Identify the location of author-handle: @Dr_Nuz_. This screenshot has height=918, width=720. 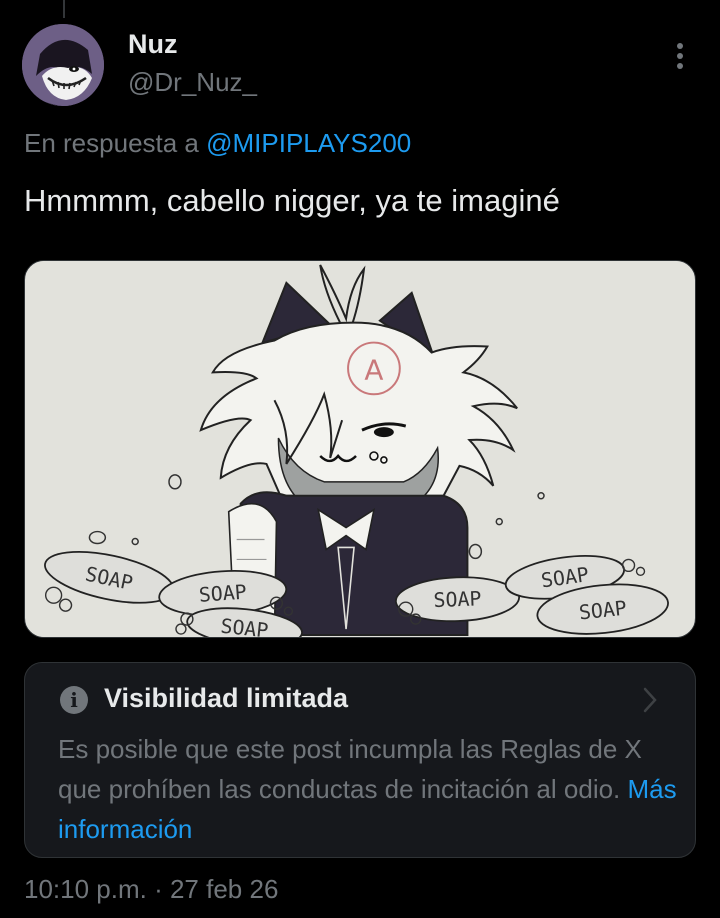
(192, 82).